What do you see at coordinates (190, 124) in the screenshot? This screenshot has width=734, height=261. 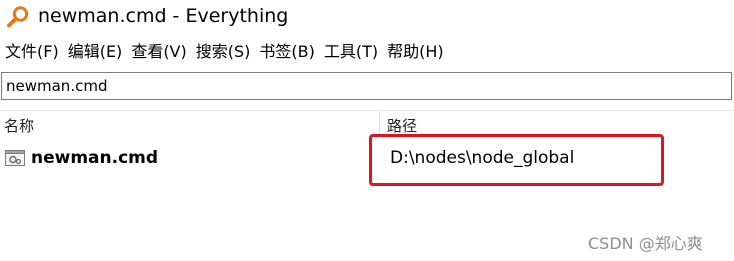 I see `column-header-name: 名称` at bounding box center [190, 124].